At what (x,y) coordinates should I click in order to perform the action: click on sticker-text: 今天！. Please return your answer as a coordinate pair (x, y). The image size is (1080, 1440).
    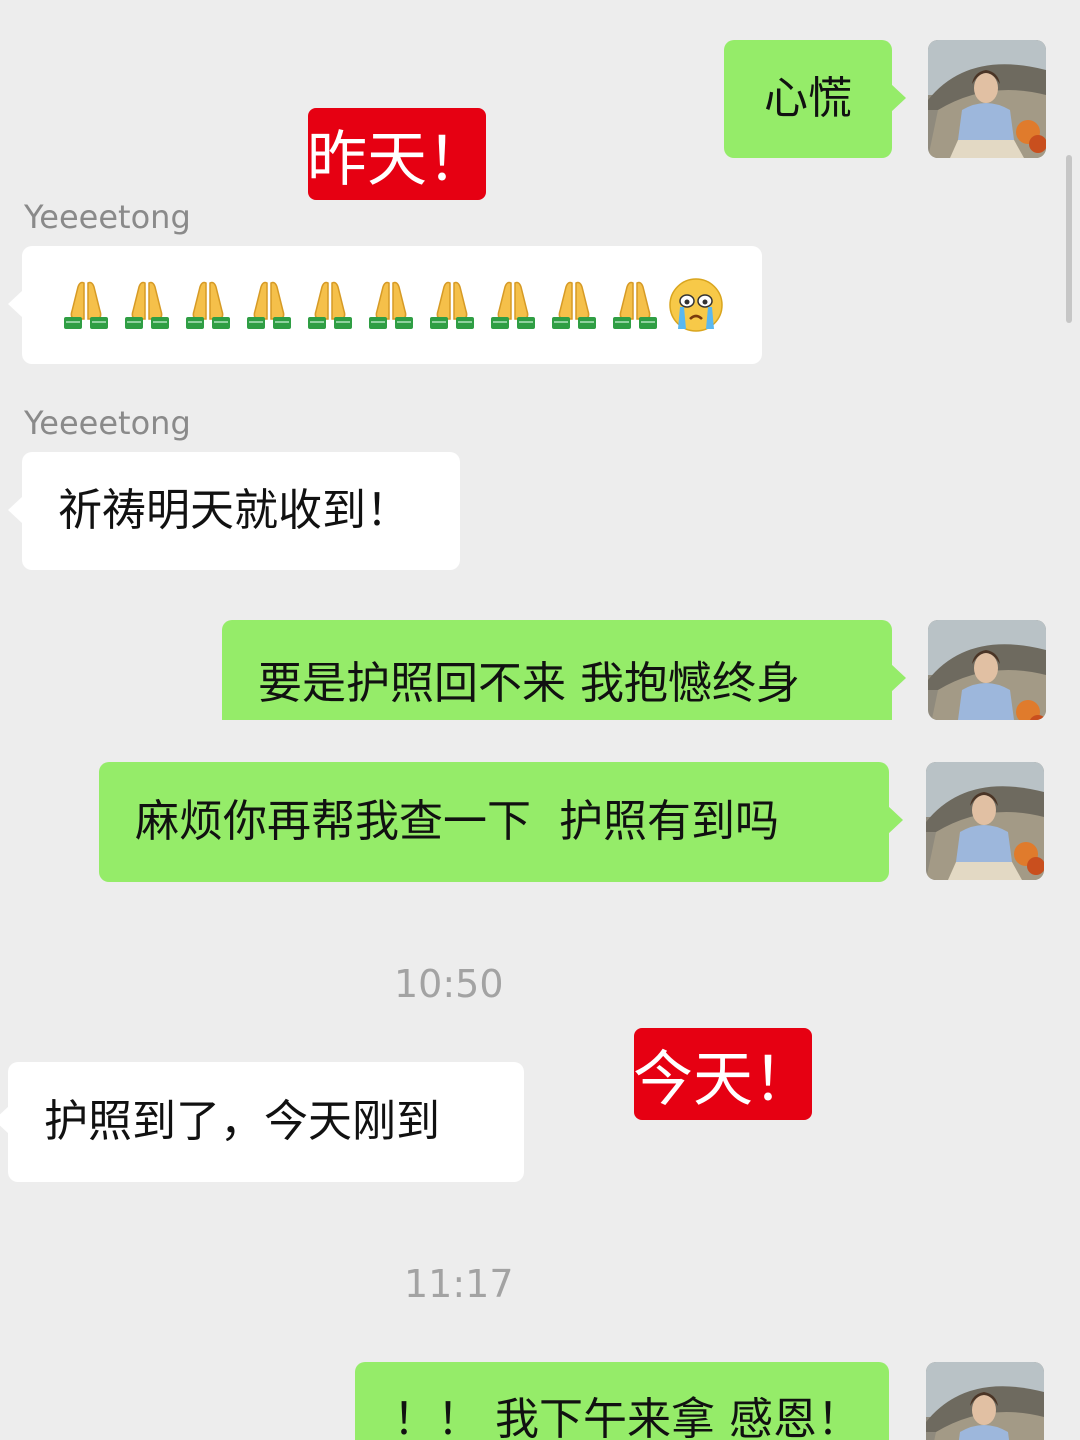
    Looking at the image, I should click on (723, 1079).